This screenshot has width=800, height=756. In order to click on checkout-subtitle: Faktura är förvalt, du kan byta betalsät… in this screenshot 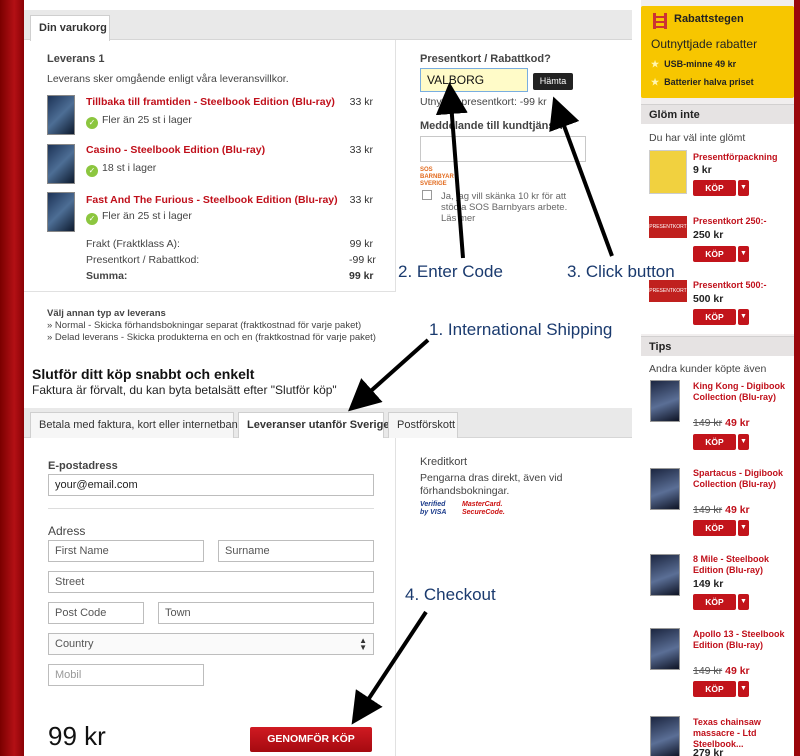, I will do `click(184, 390)`.